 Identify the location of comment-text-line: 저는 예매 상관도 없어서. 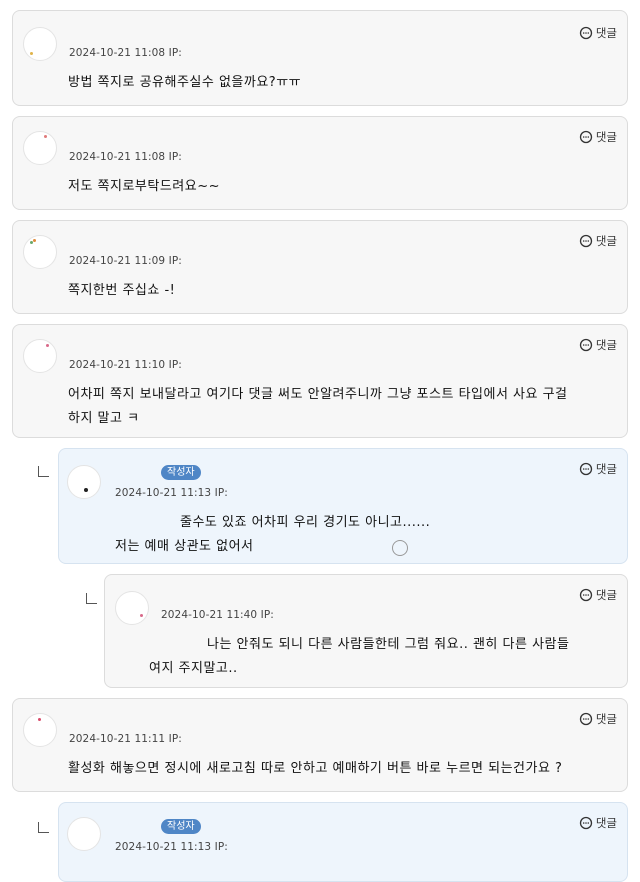
(184, 546).